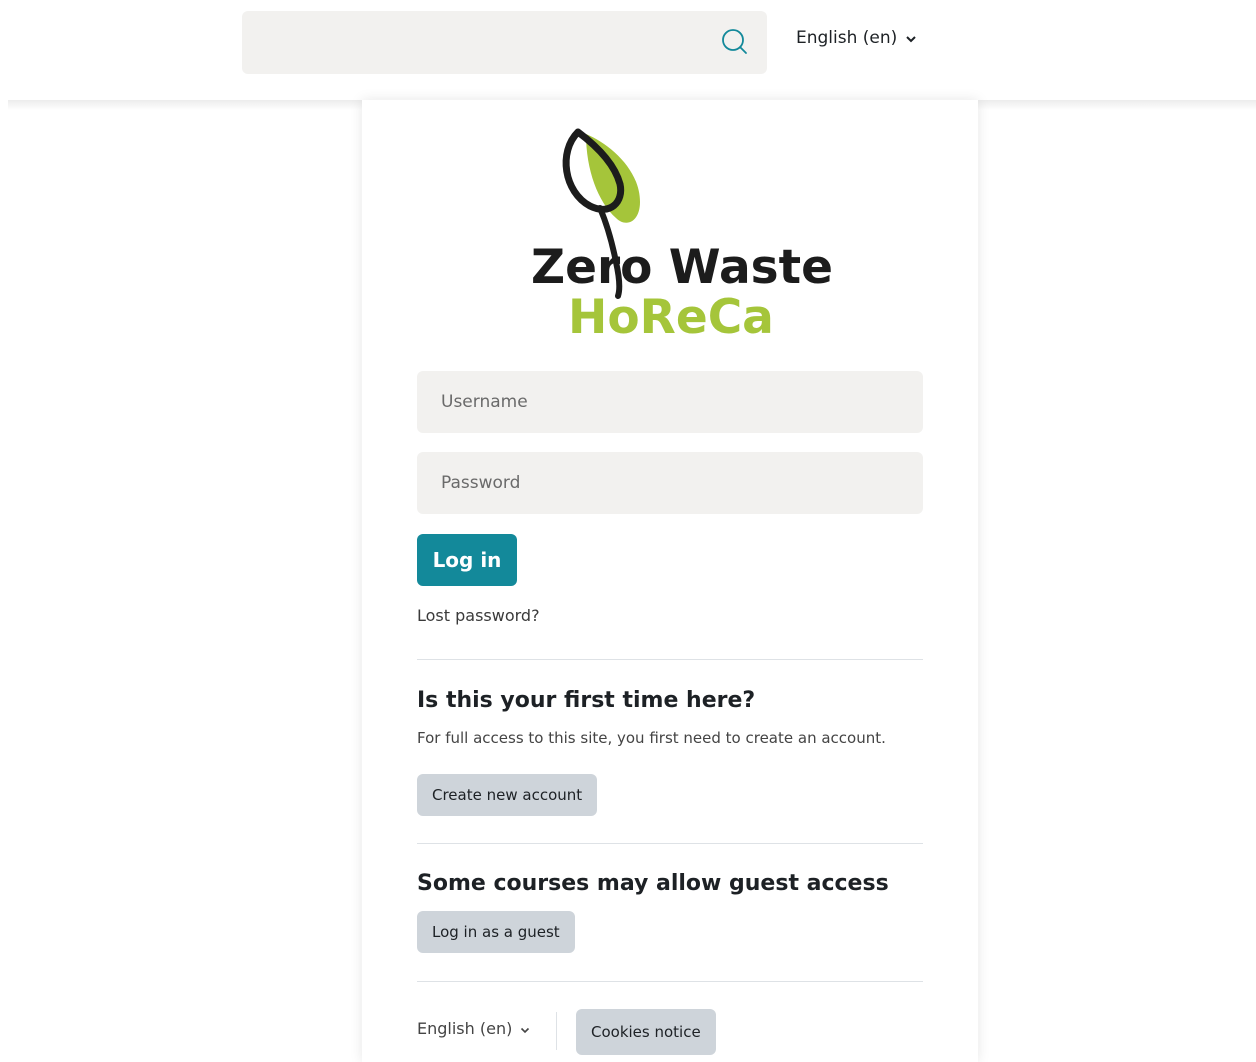 This screenshot has width=1256, height=1062. What do you see at coordinates (465, 1028) in the screenshot?
I see `footer-language-label: English (en)` at bounding box center [465, 1028].